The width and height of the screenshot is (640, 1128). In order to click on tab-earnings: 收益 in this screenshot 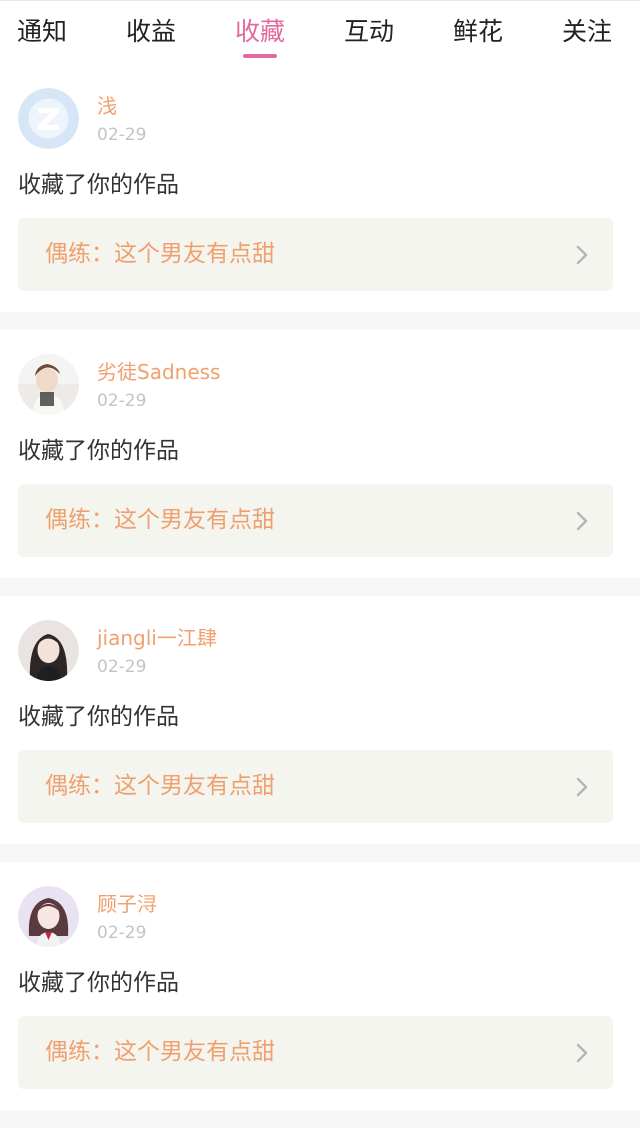, I will do `click(151, 32)`.